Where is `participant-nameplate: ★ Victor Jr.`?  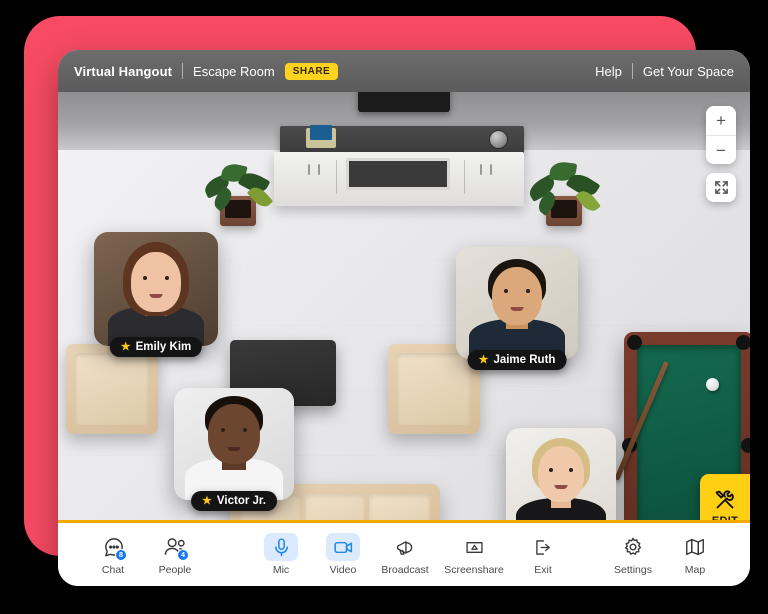 participant-nameplate: ★ Victor Jr. is located at coordinates (234, 501).